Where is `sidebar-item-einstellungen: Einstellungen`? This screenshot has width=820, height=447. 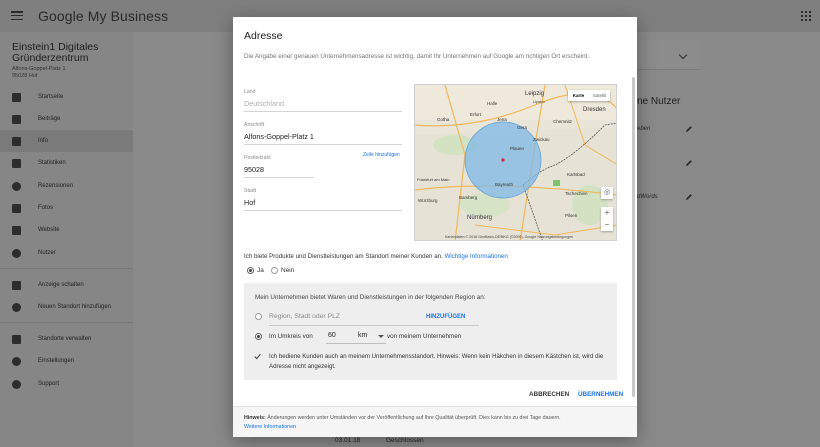 sidebar-item-einstellungen: Einstellungen is located at coordinates (66, 361).